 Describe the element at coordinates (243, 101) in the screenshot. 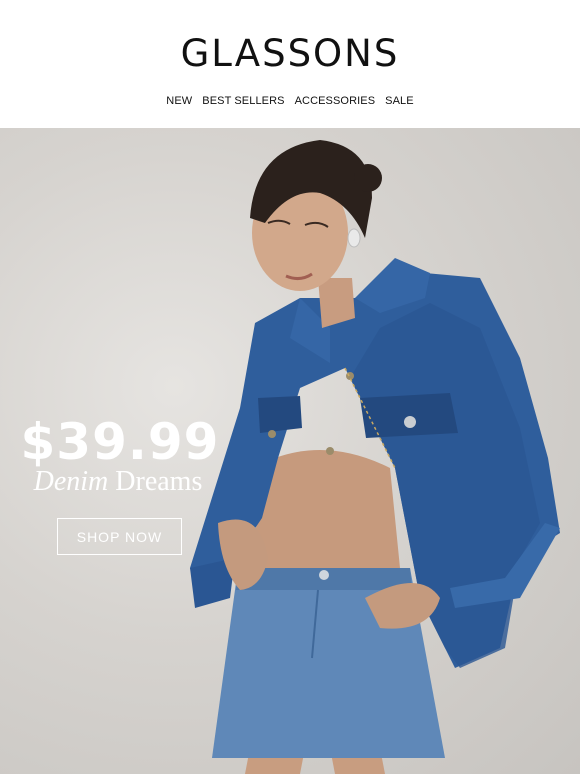

I see `nav-item-best-sellers: BEST SELLERS` at that location.